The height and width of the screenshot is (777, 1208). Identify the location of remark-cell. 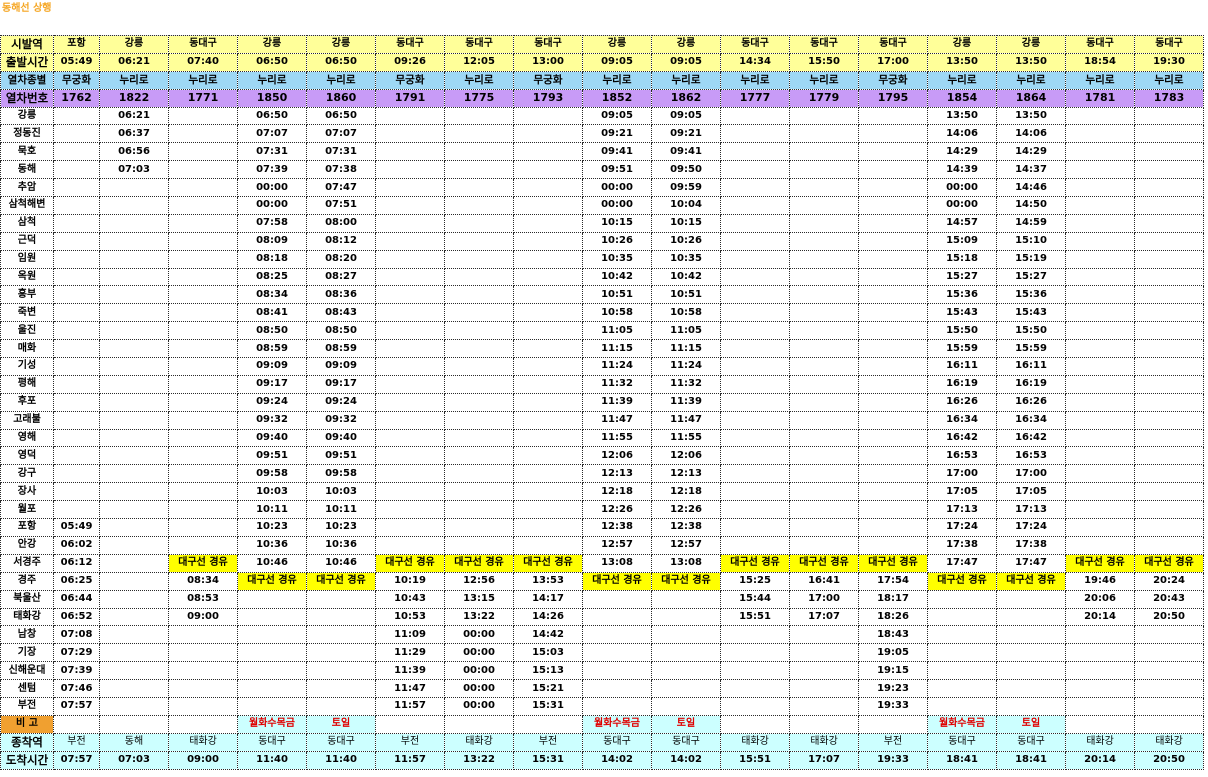
(755, 724).